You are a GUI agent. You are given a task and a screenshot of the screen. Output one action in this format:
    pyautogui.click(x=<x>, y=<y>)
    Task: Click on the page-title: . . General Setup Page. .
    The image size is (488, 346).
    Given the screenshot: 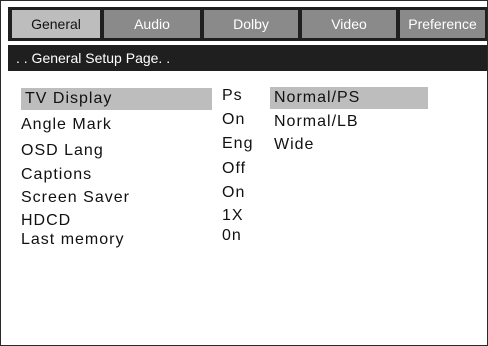 What is the action you would take?
    pyautogui.click(x=247, y=58)
    